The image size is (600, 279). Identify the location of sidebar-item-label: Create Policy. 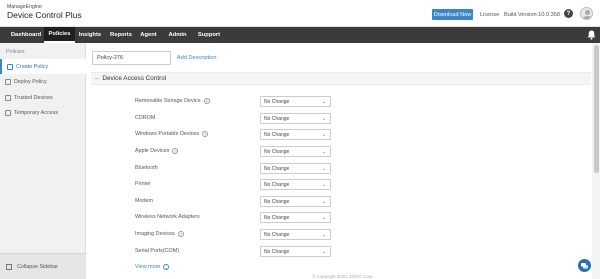
(32, 66).